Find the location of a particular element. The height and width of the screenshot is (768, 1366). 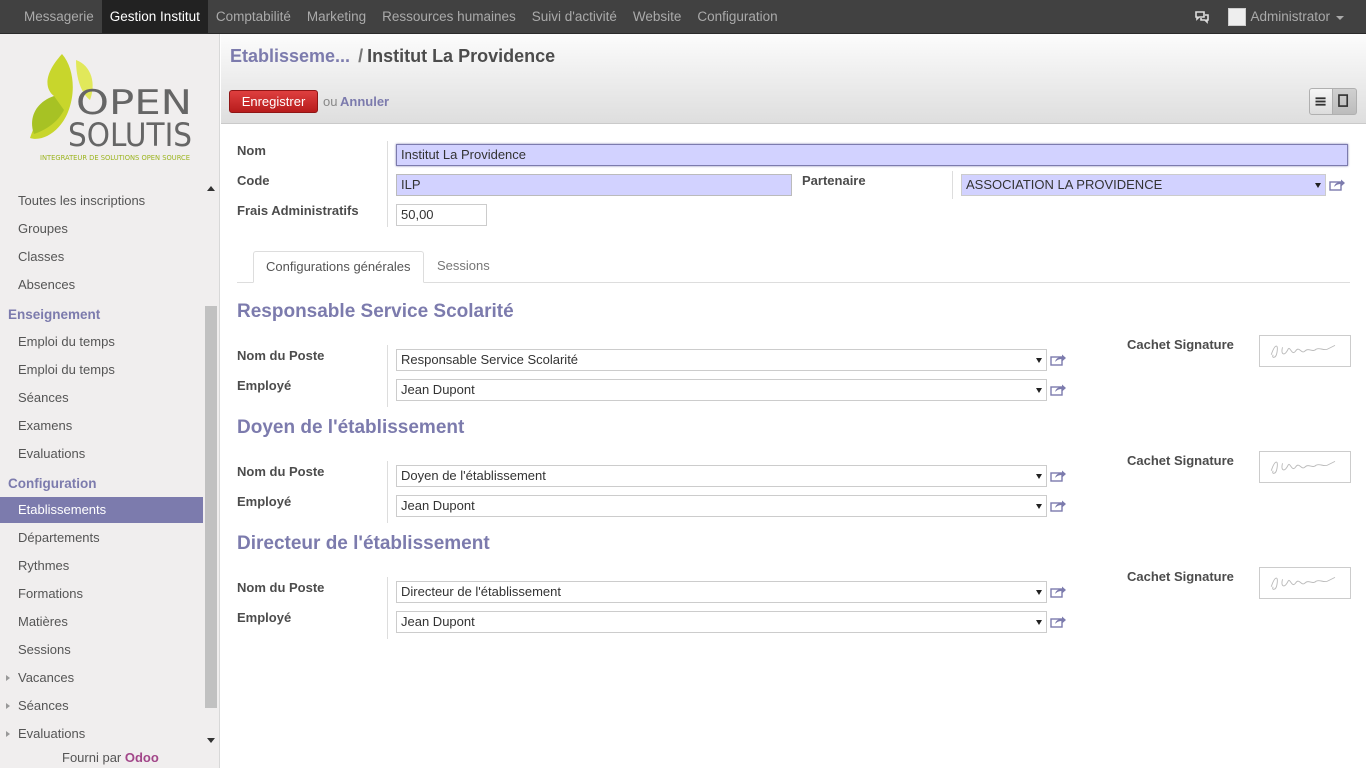

sidebar-item-groupes: Groupes is located at coordinates (101, 229).